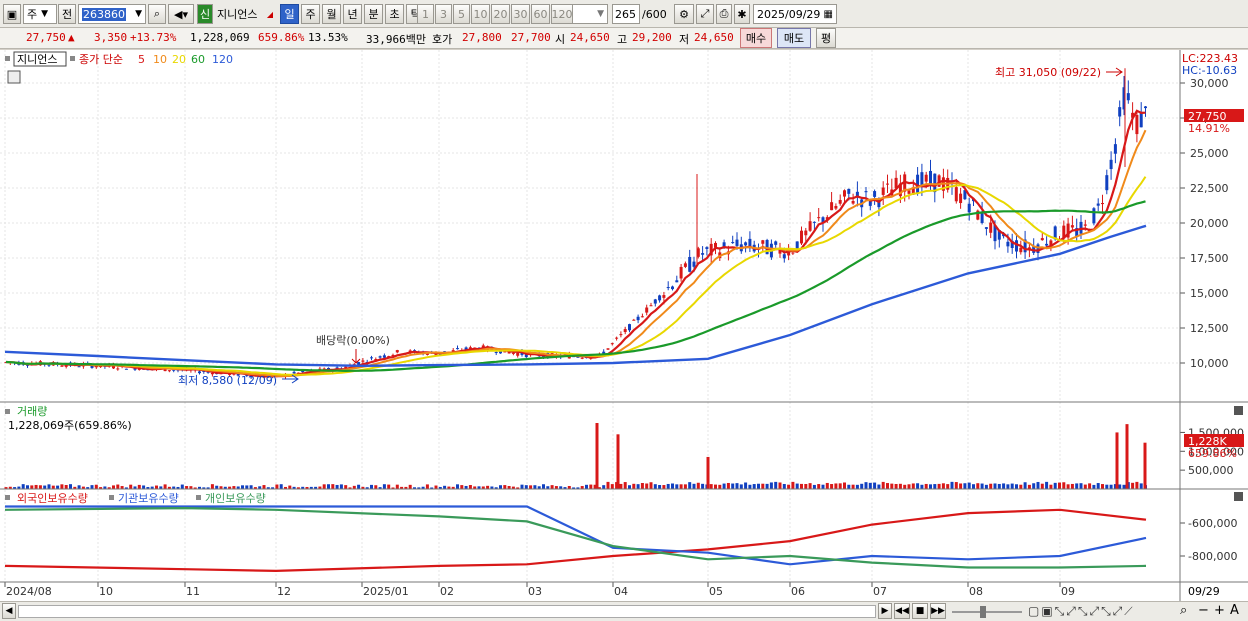 The image size is (1248, 621). Describe the element at coordinates (626, 14) in the screenshot. I see `count-input: 265` at that location.